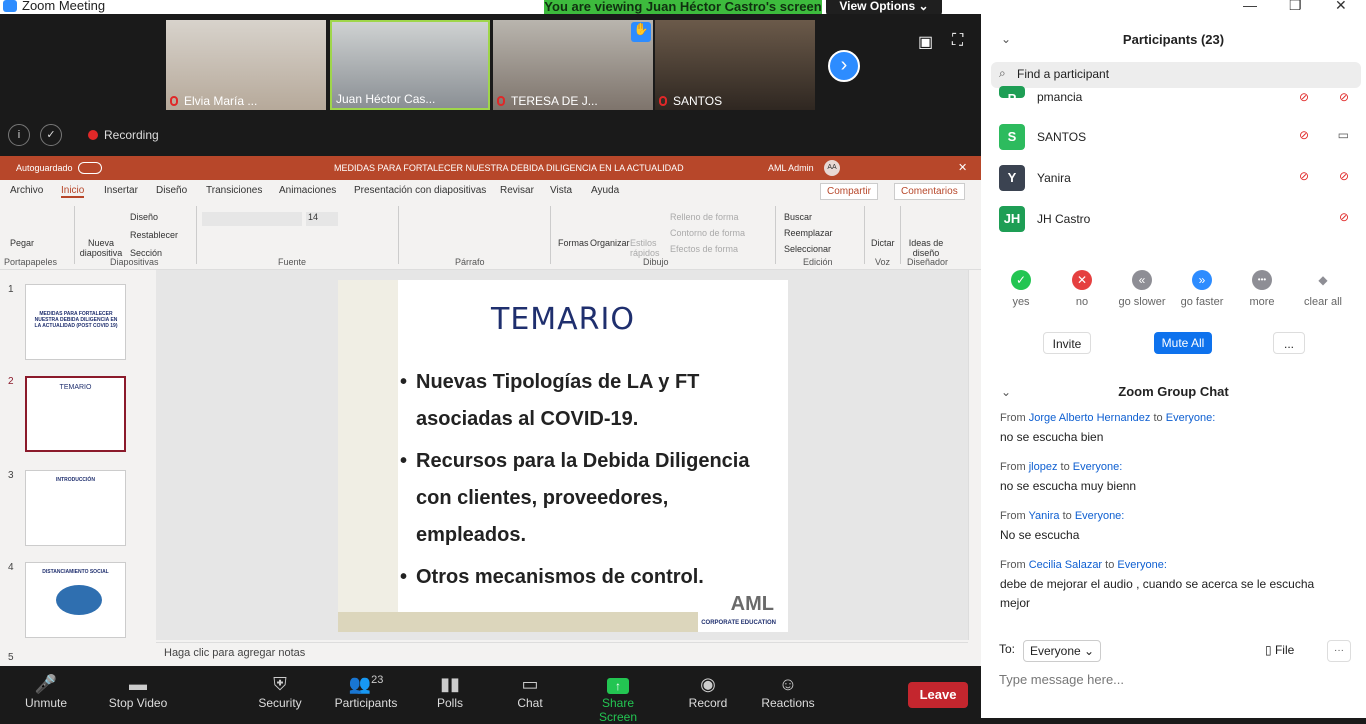  What do you see at coordinates (1002, 73) in the screenshot?
I see `search-icon: ⌕` at bounding box center [1002, 73].